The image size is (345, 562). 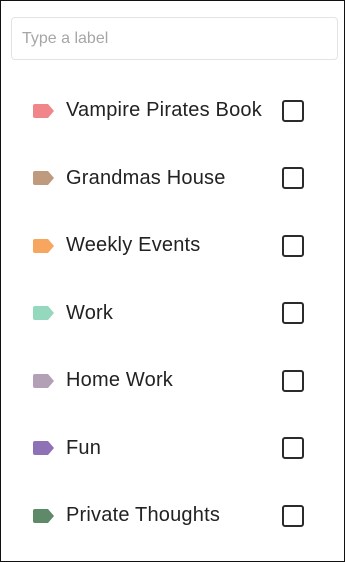 I want to click on label-row: Private Thoughts, so click(x=172, y=516).